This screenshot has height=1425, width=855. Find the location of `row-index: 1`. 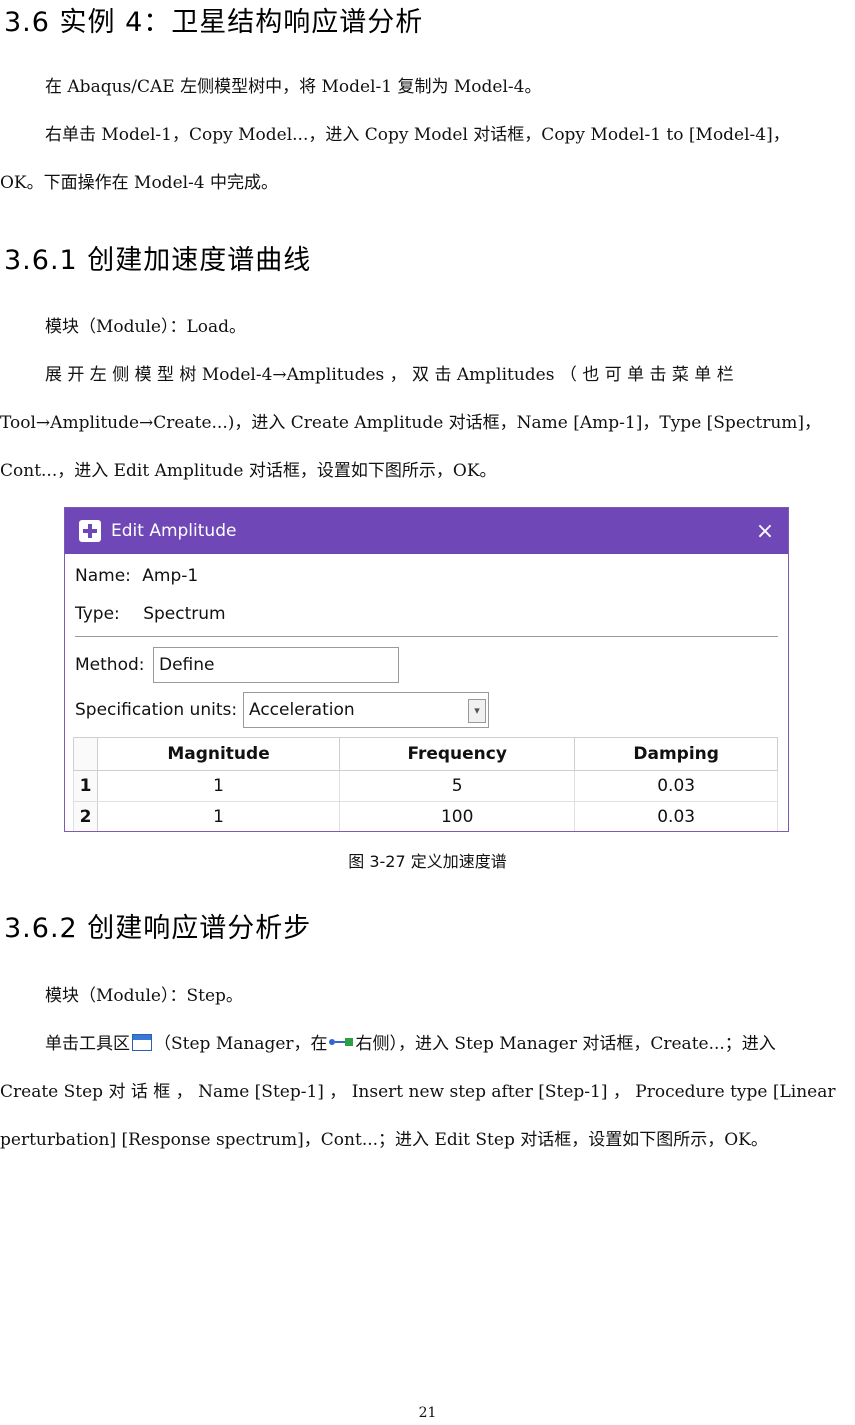

row-index: 1 is located at coordinates (85, 786).